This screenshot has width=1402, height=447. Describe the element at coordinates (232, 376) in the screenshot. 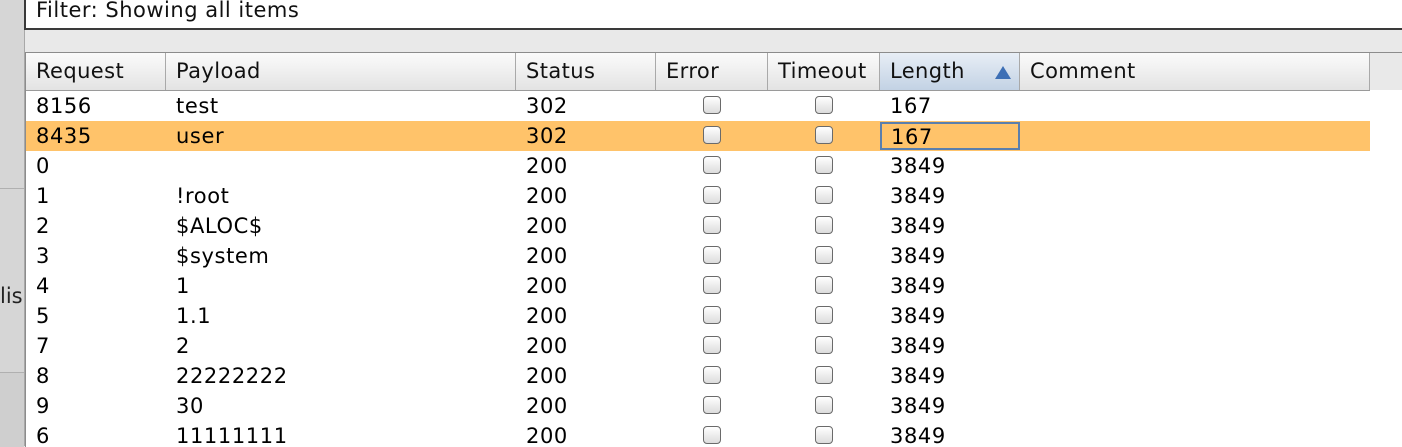

I see `payload-cell: 22222222` at that location.